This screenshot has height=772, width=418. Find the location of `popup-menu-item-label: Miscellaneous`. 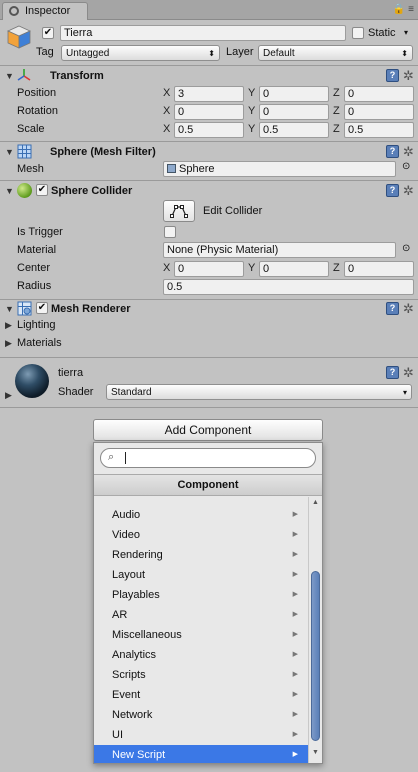

popup-menu-item-label: Miscellaneous is located at coordinates (147, 635).